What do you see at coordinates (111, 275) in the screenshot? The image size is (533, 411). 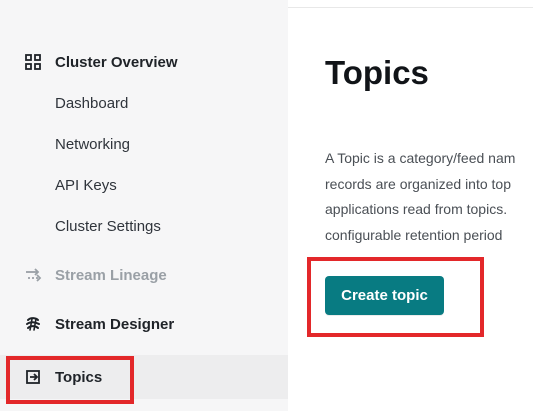 I see `sidebar-item-label: Stream Lineage` at bounding box center [111, 275].